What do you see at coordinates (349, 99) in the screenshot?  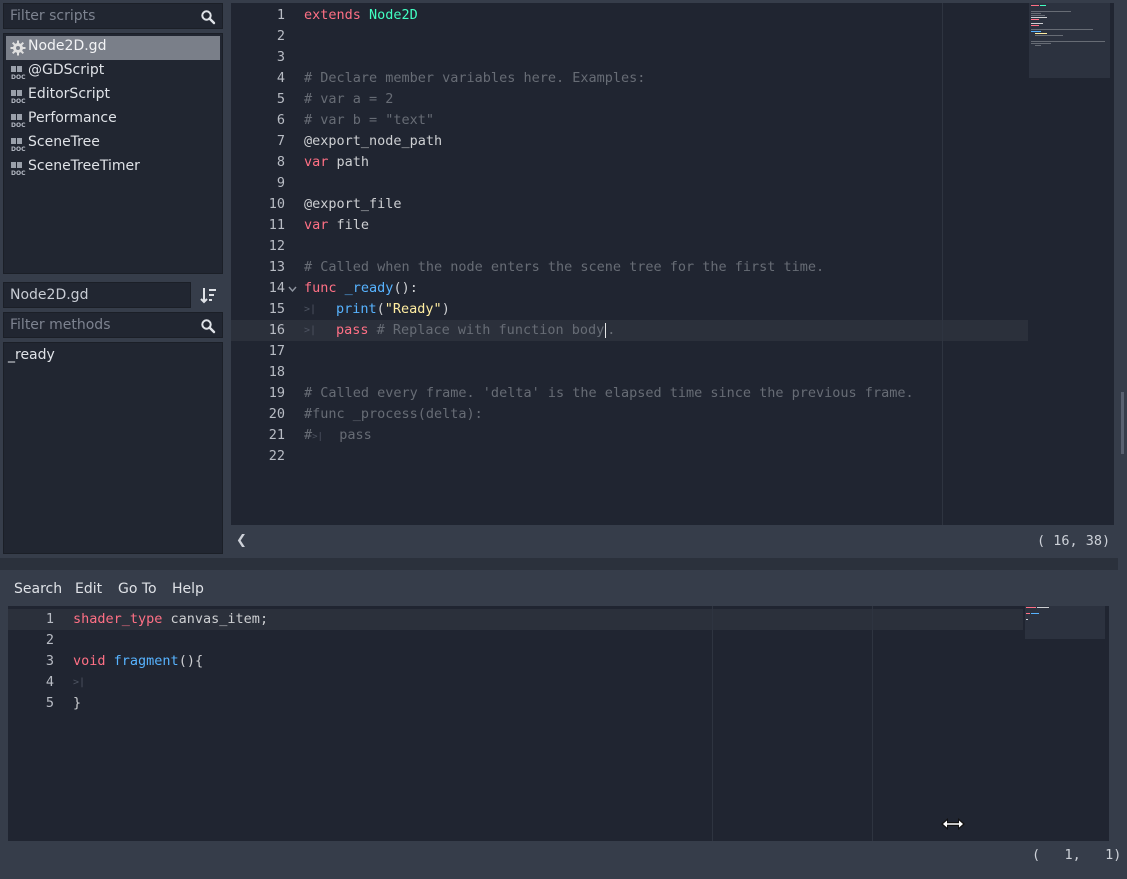 I see `code-line-5: # var a = 2` at bounding box center [349, 99].